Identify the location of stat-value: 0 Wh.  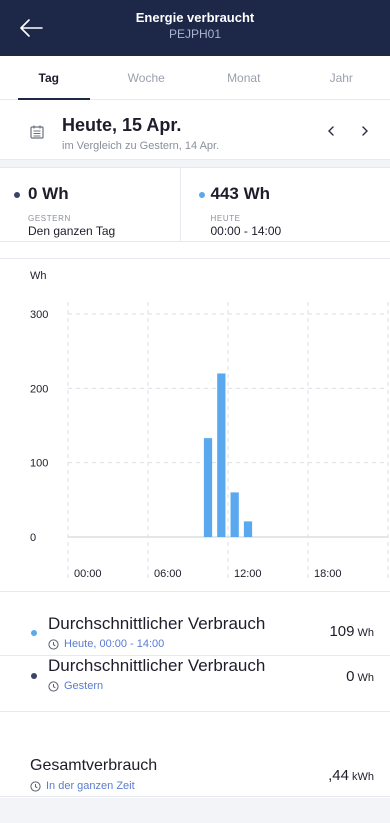
(360, 676).